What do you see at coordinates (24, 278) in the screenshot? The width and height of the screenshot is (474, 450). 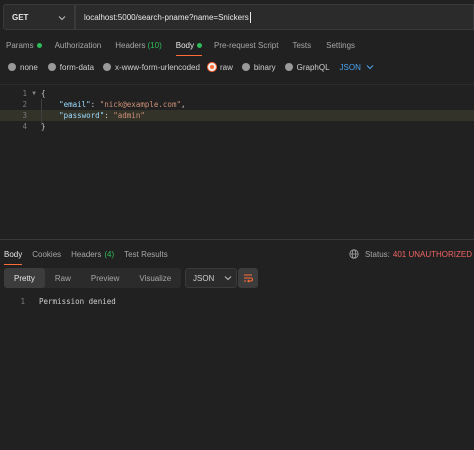 I see `view-pretty-button: Pretty` at bounding box center [24, 278].